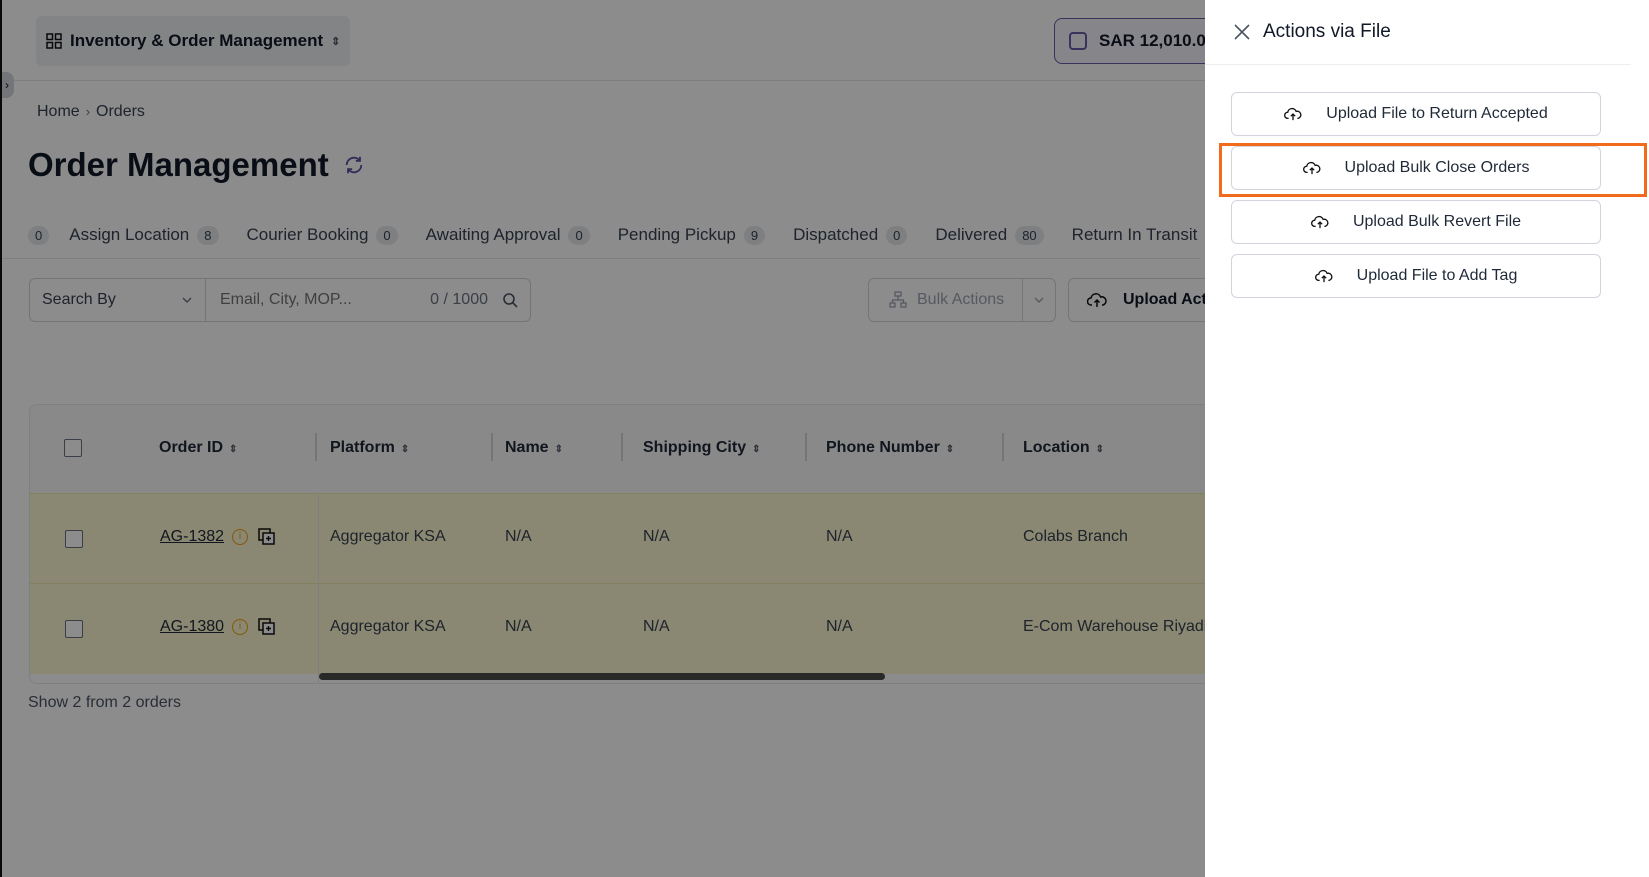 This screenshot has width=1649, height=877. What do you see at coordinates (1242, 32) in the screenshot?
I see `close-icon` at bounding box center [1242, 32].